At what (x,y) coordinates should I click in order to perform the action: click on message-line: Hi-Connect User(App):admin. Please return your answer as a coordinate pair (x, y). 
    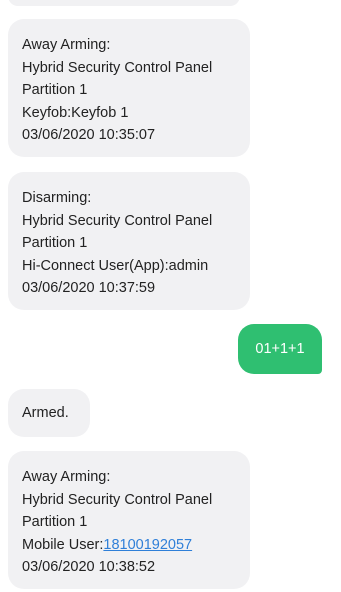
    Looking at the image, I should click on (115, 265).